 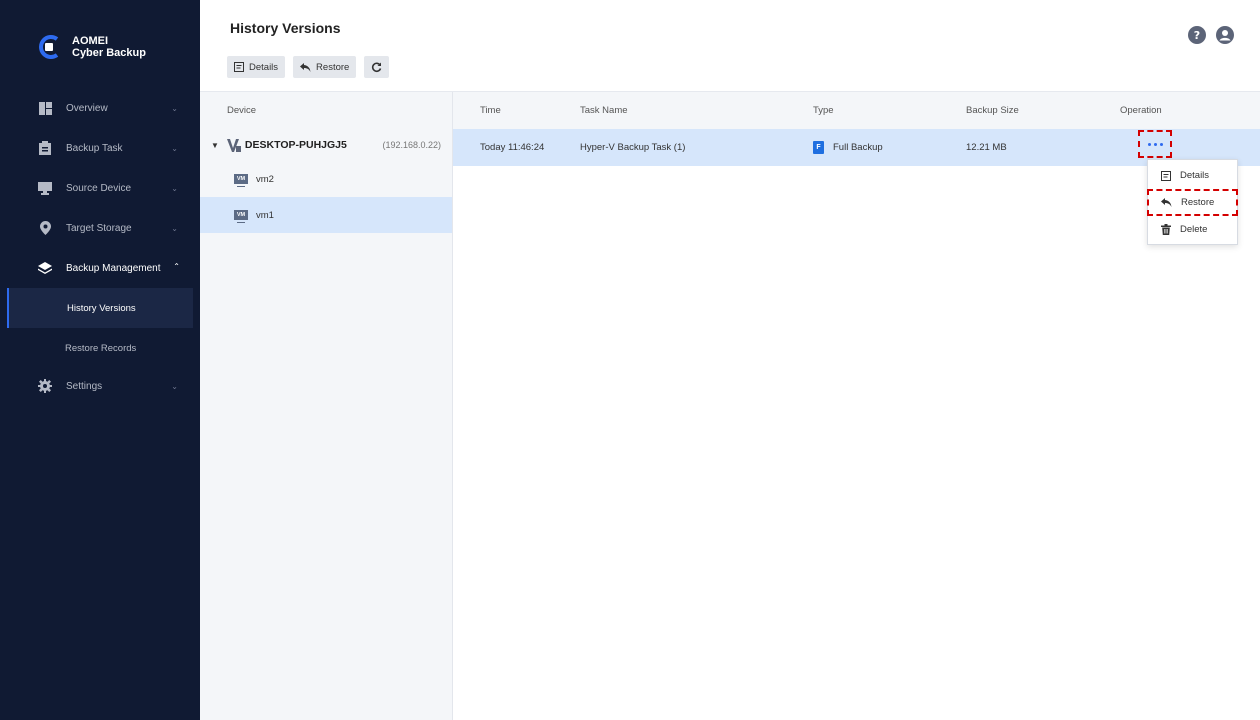 I want to click on host-name: DESKTOP-PUHJGJ5, so click(x=295, y=145).